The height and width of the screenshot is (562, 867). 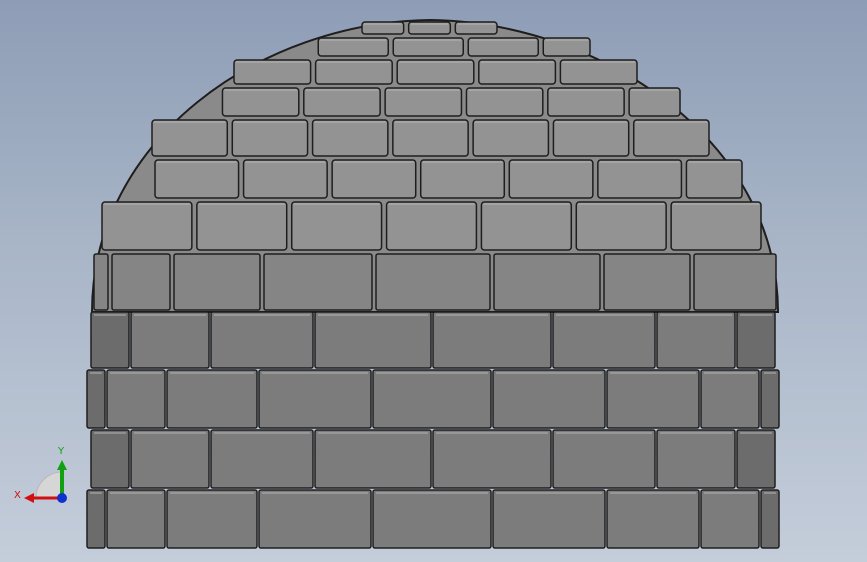 What do you see at coordinates (17, 495) in the screenshot?
I see `x-axis-label: X` at bounding box center [17, 495].